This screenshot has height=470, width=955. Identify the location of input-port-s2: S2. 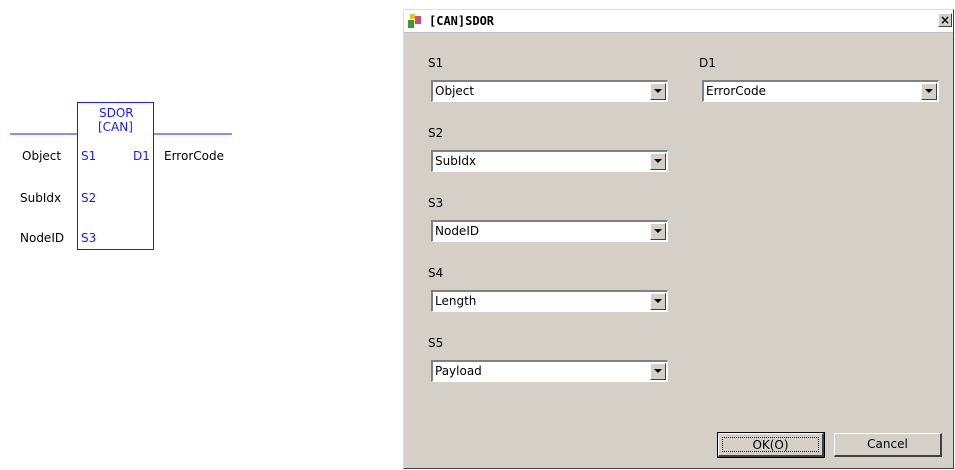
(89, 198).